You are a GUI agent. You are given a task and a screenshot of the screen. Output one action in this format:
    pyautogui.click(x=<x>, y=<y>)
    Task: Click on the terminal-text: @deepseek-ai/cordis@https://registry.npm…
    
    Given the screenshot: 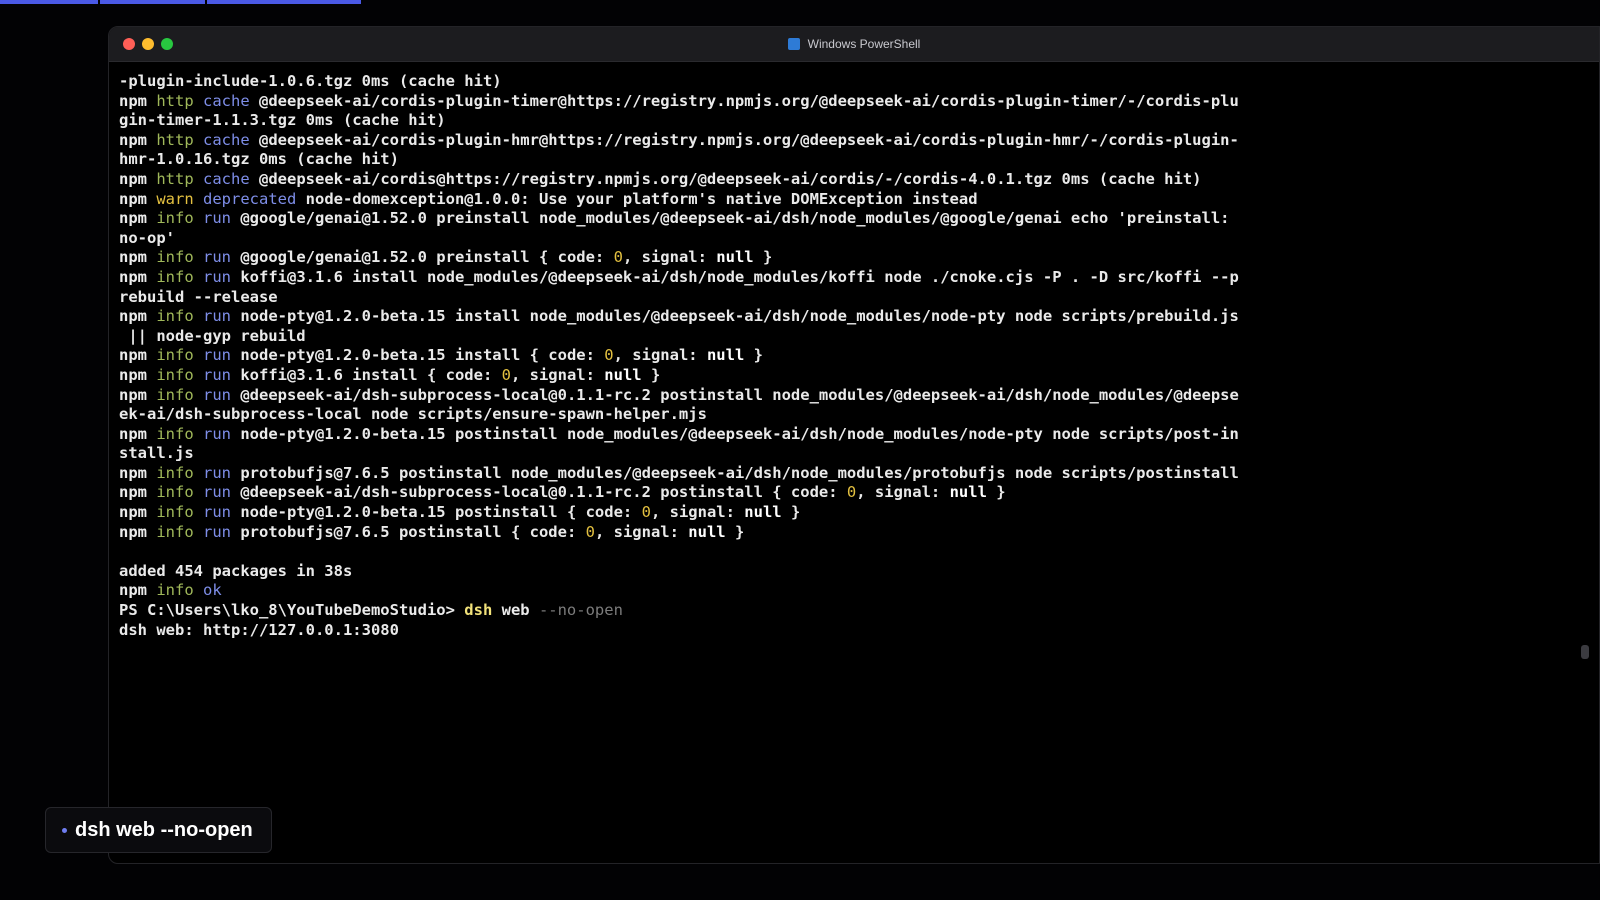 What is the action you would take?
    pyautogui.click(x=730, y=178)
    